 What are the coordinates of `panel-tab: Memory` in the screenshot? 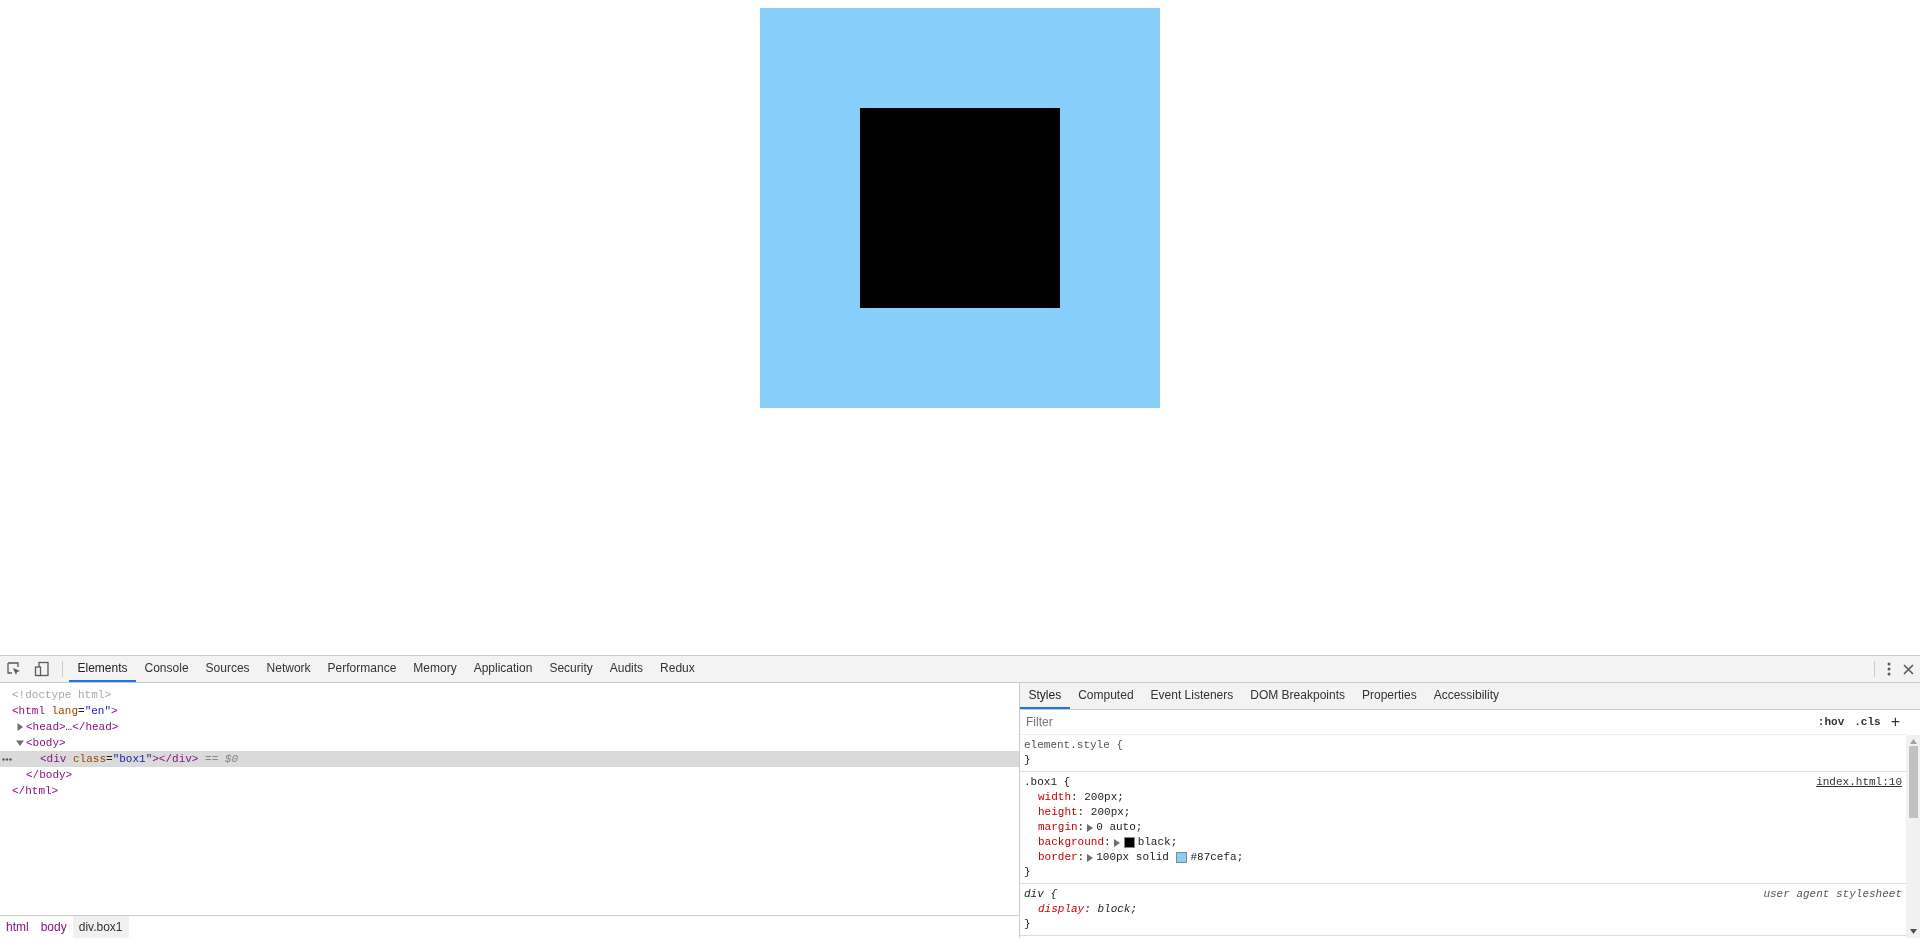 It's located at (435, 669).